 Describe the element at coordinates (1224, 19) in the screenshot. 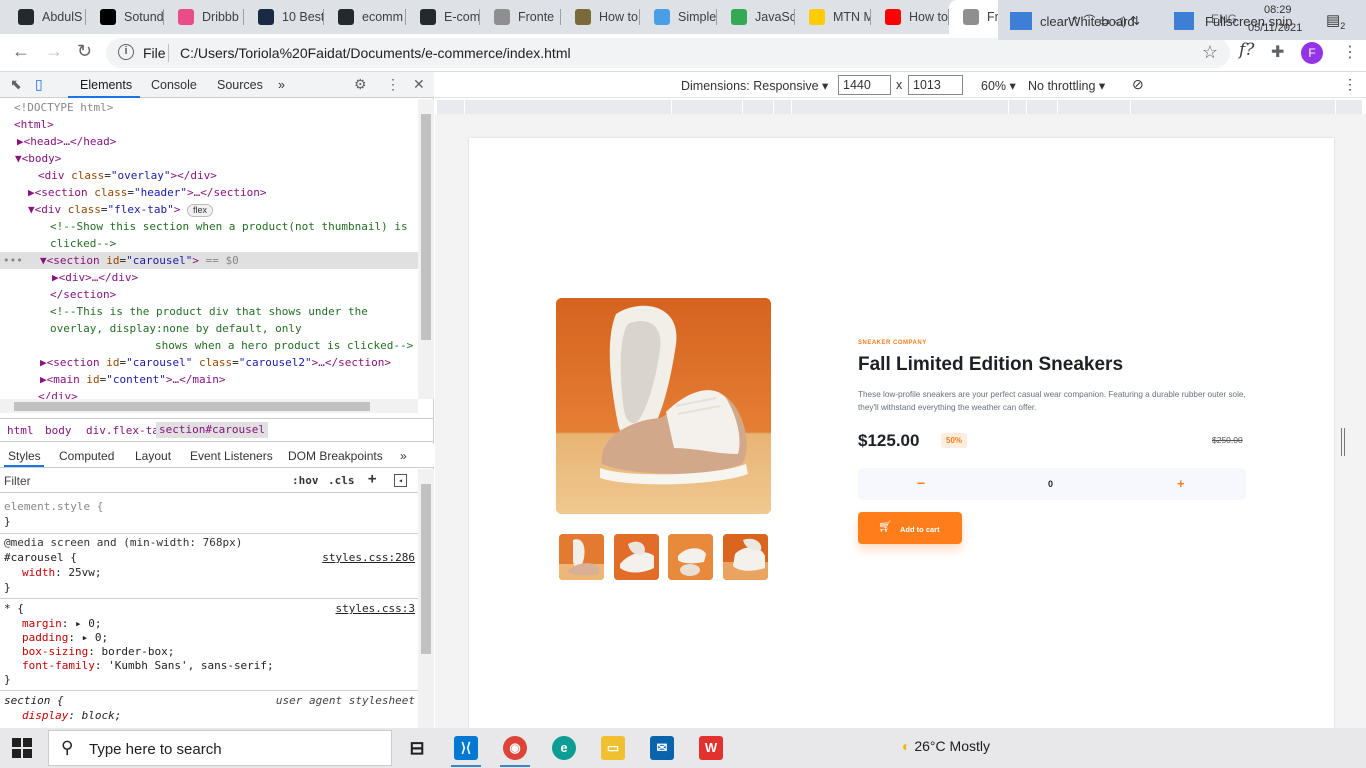

I see `language-indicator: ENG` at that location.